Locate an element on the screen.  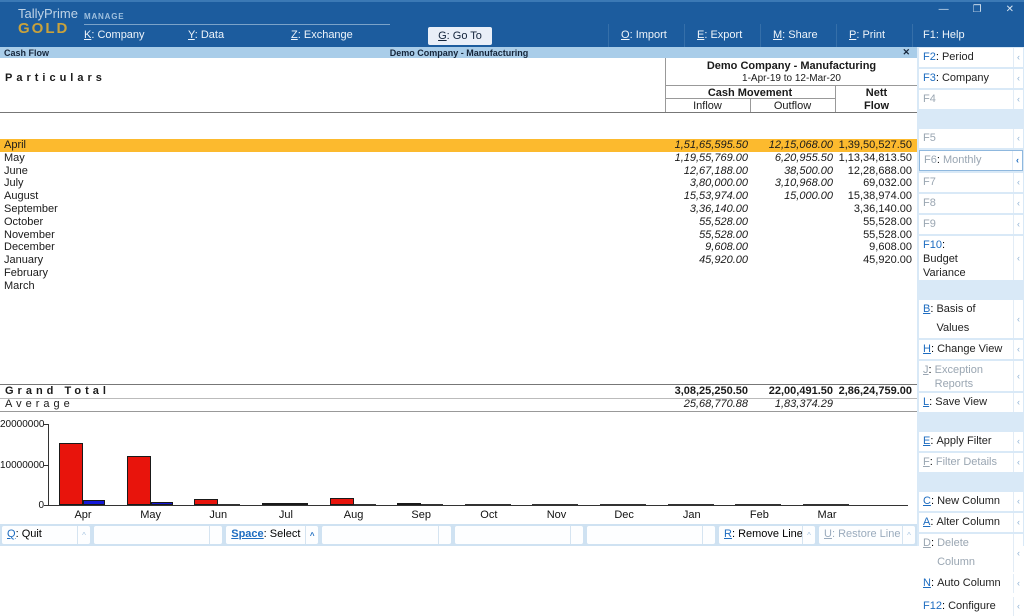
shortcut-key: H is located at coordinates (927, 349).